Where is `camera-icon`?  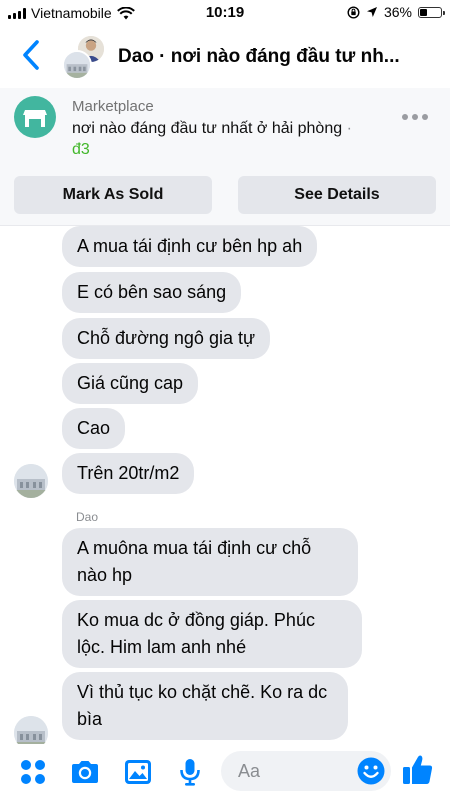
camera-icon is located at coordinates (85, 772).